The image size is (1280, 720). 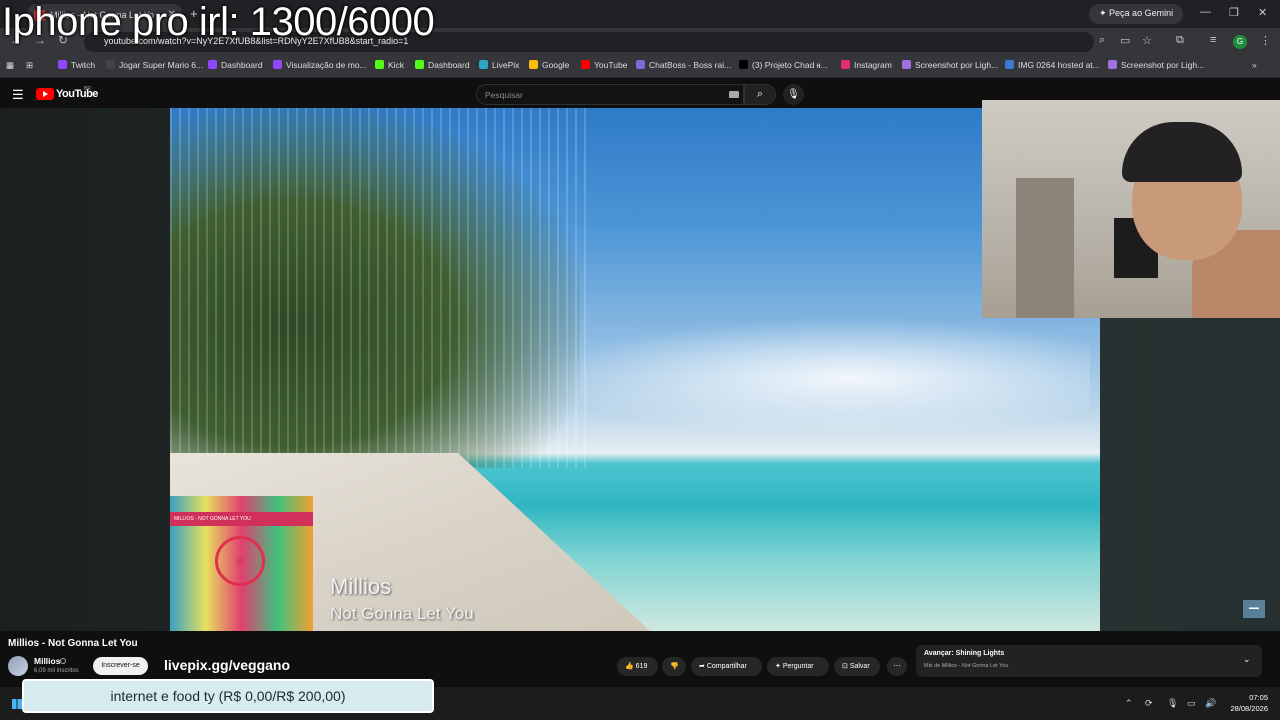 What do you see at coordinates (1045, 248) in the screenshot?
I see `webcam-door` at bounding box center [1045, 248].